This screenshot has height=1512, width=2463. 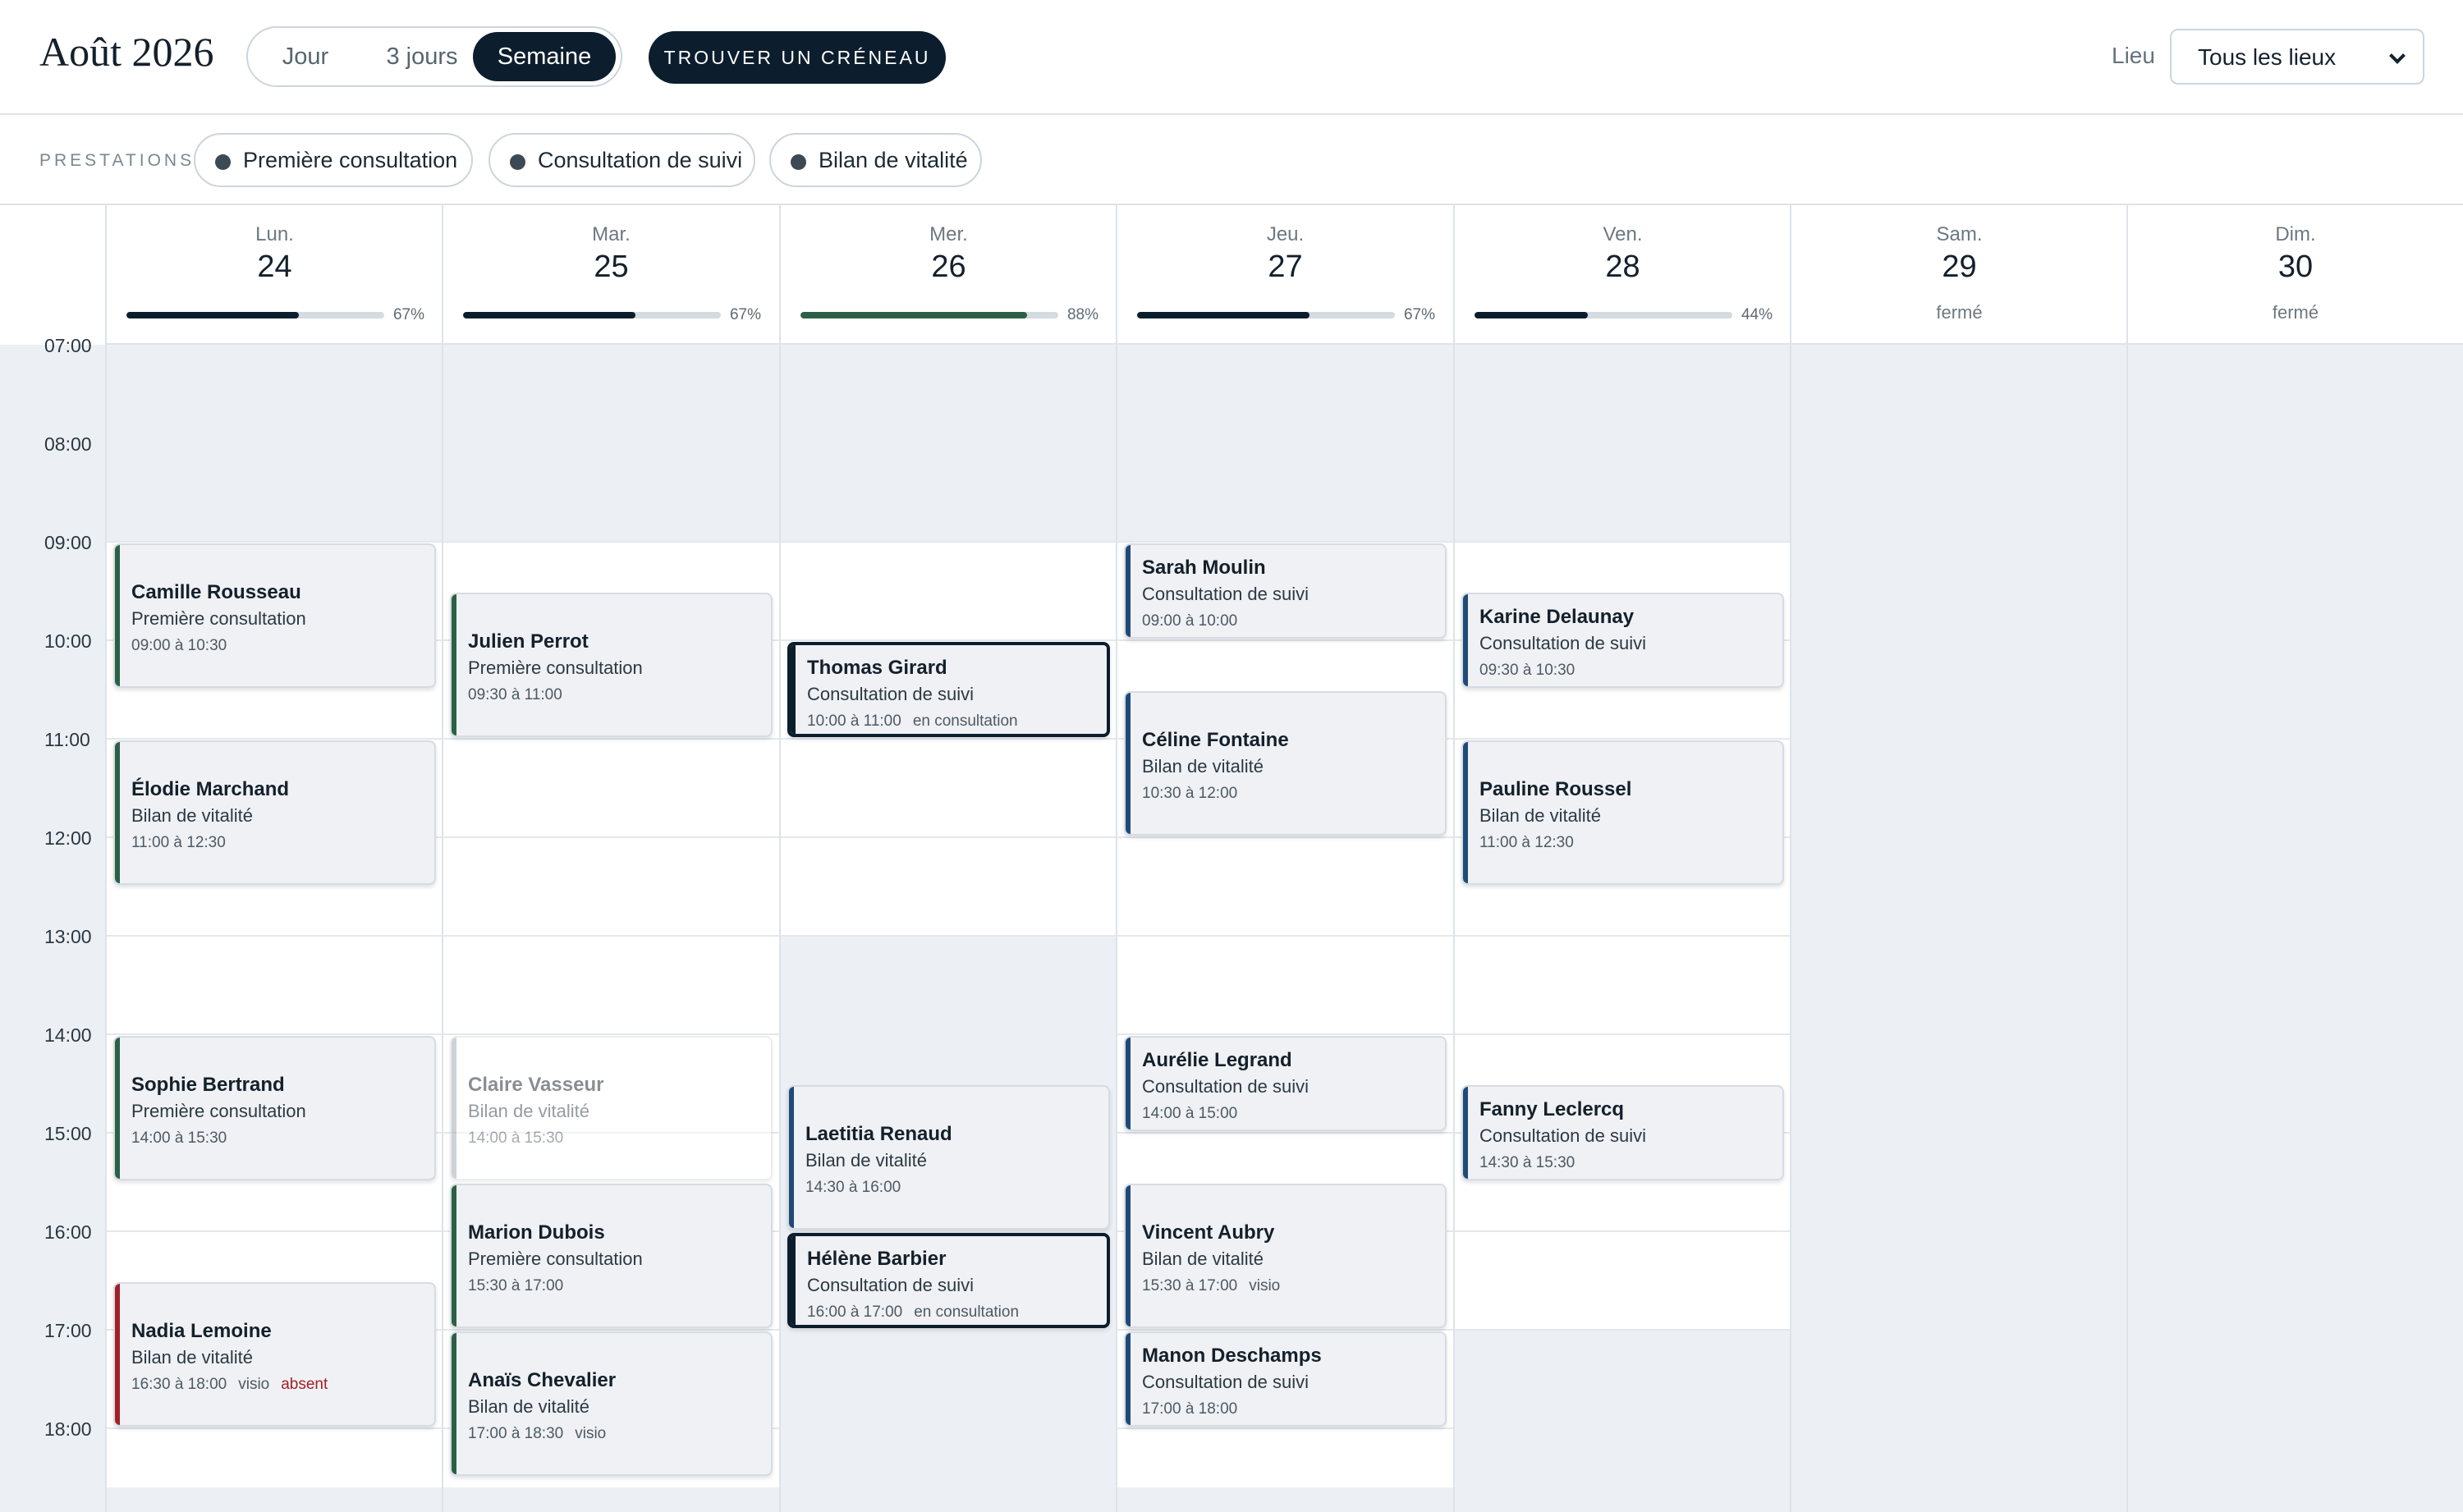 I want to click on day-header: Mar. 25 67%, so click(x=611, y=275).